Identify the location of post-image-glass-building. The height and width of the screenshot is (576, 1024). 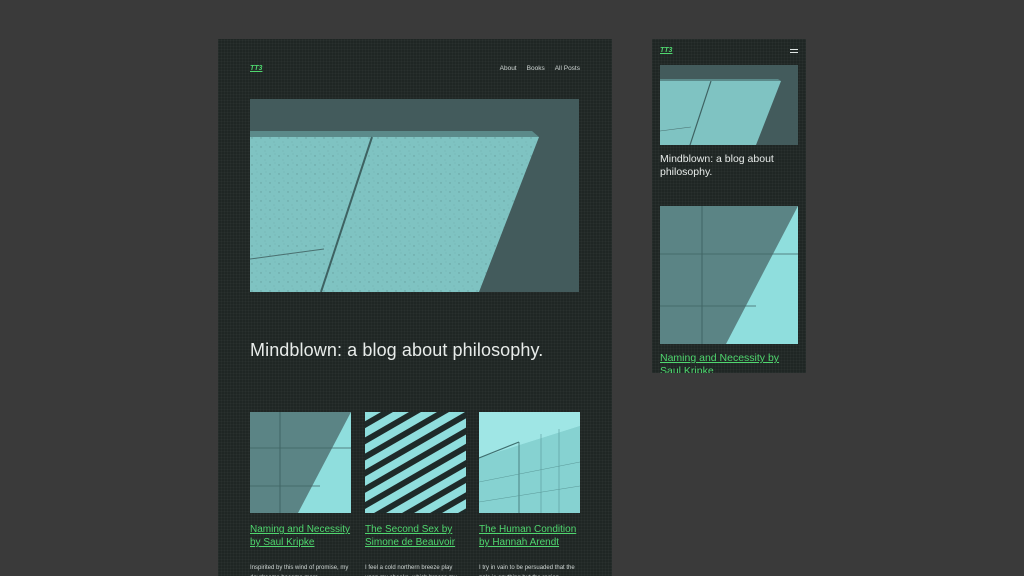
(529, 462).